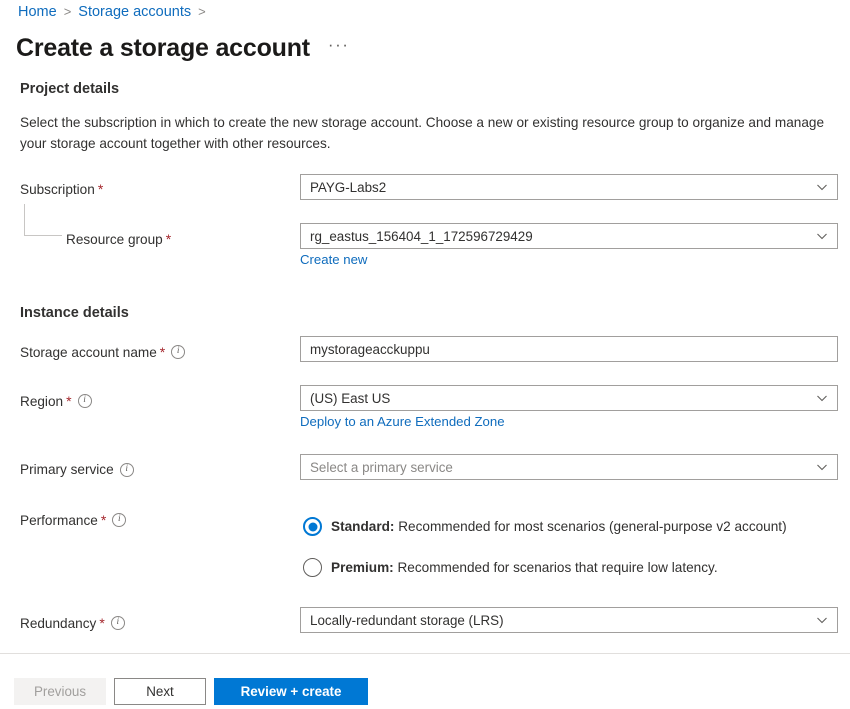 The image size is (850, 709). Describe the element at coordinates (70, 89) in the screenshot. I see `project-details-heading: Project details` at that location.